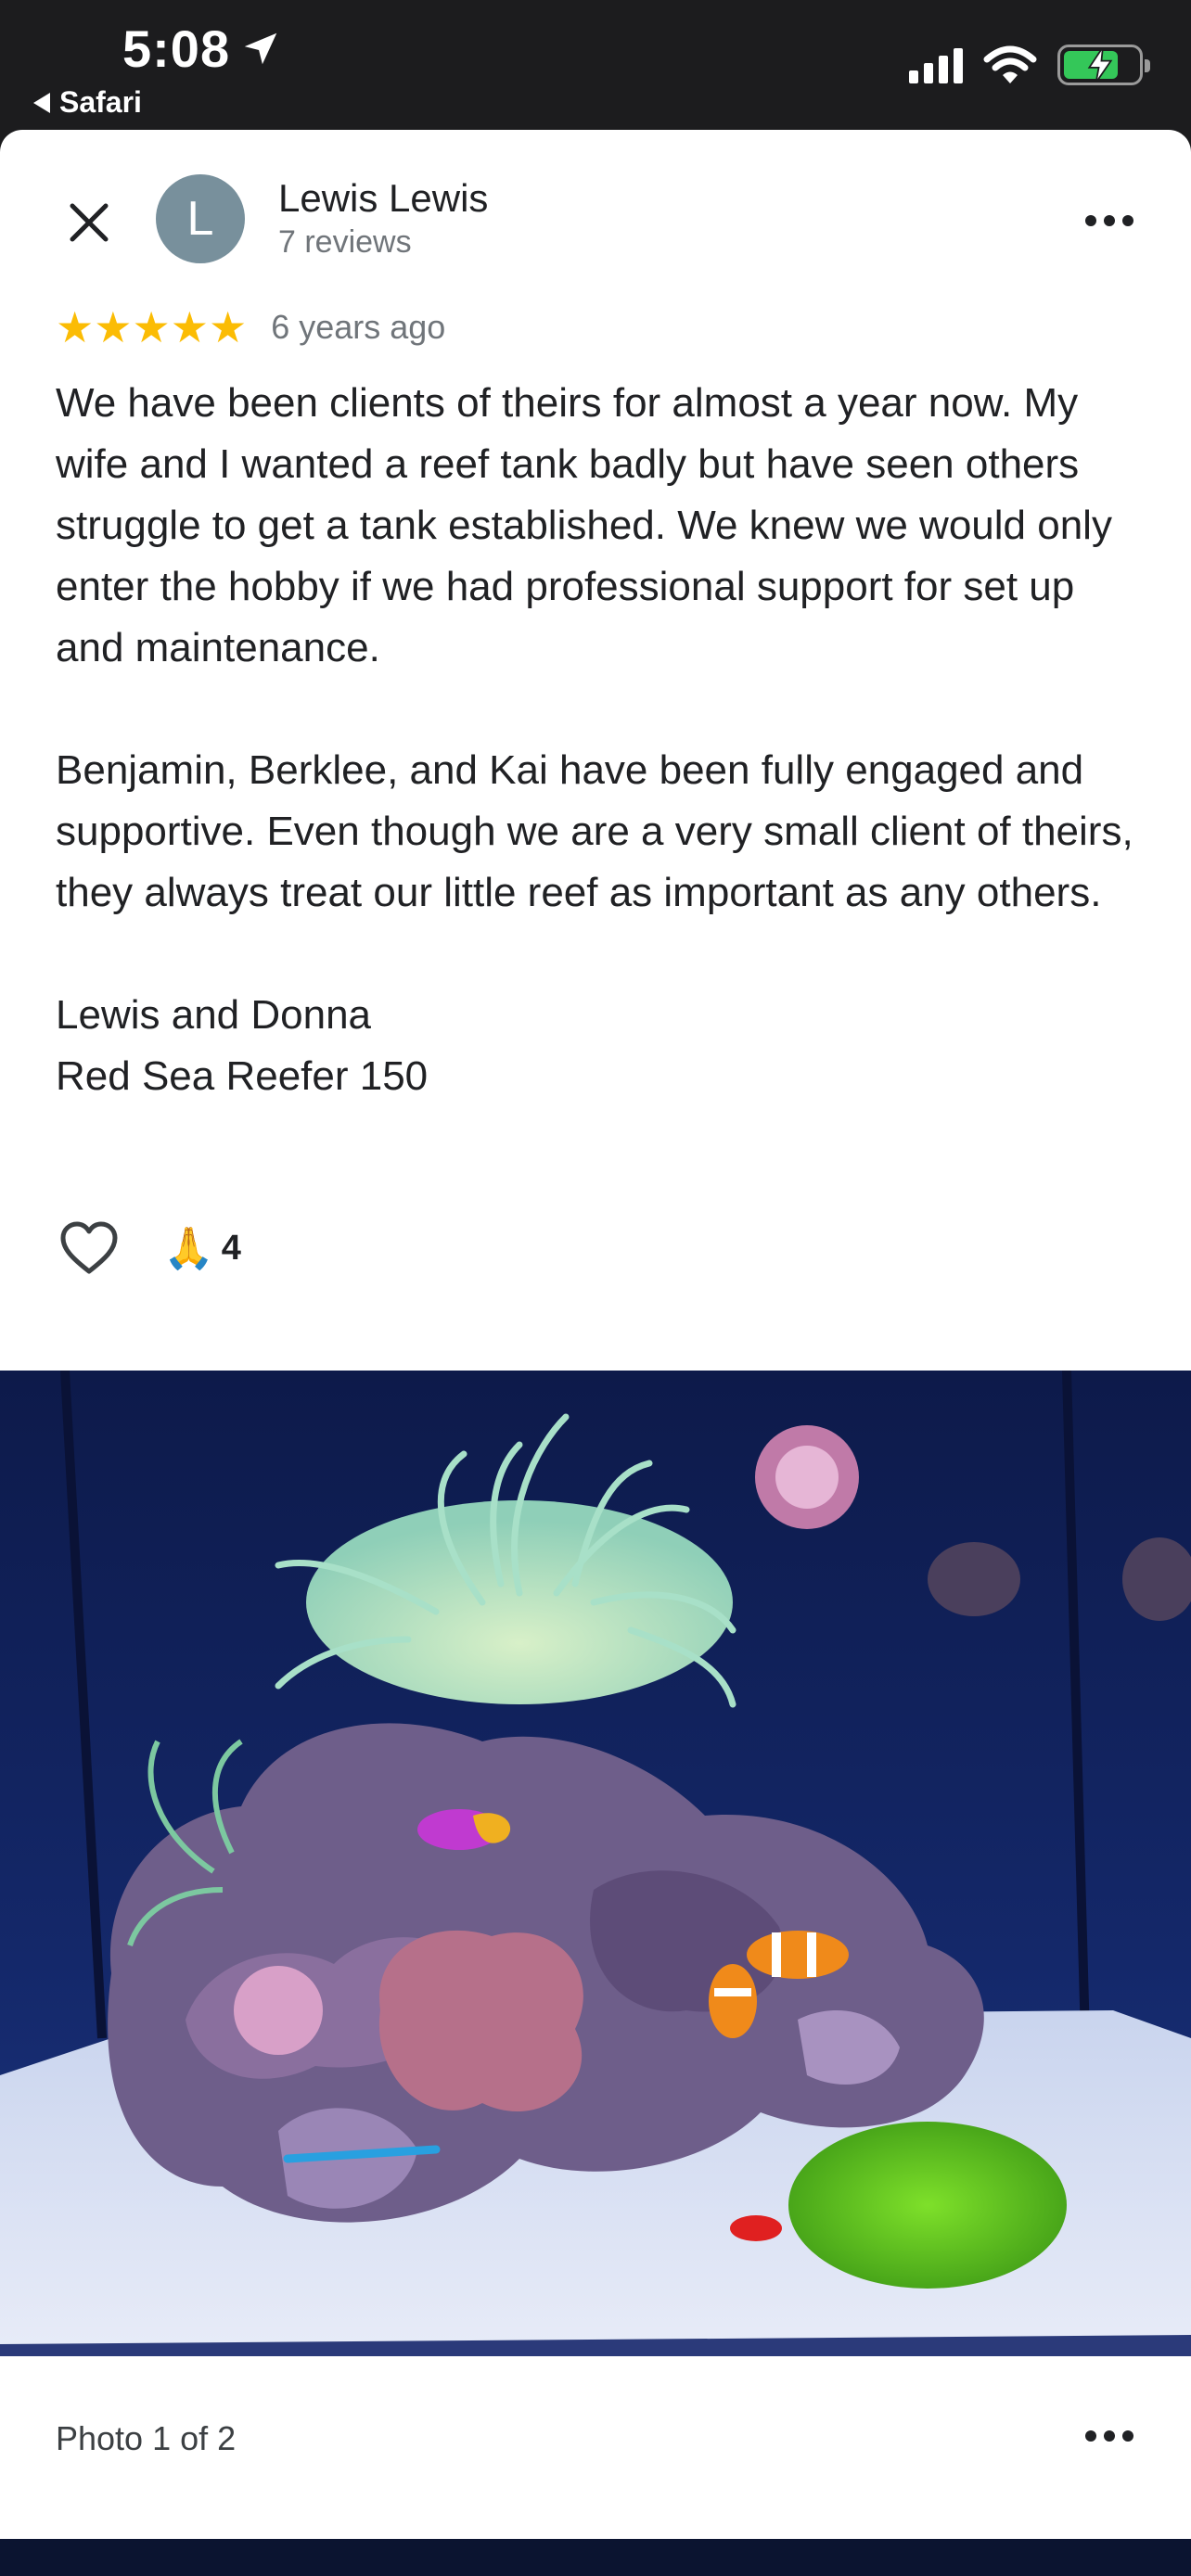 This screenshot has height=2576, width=1191. Describe the element at coordinates (146, 2438) in the screenshot. I see `photo-counter: Photo 1 of 2` at that location.